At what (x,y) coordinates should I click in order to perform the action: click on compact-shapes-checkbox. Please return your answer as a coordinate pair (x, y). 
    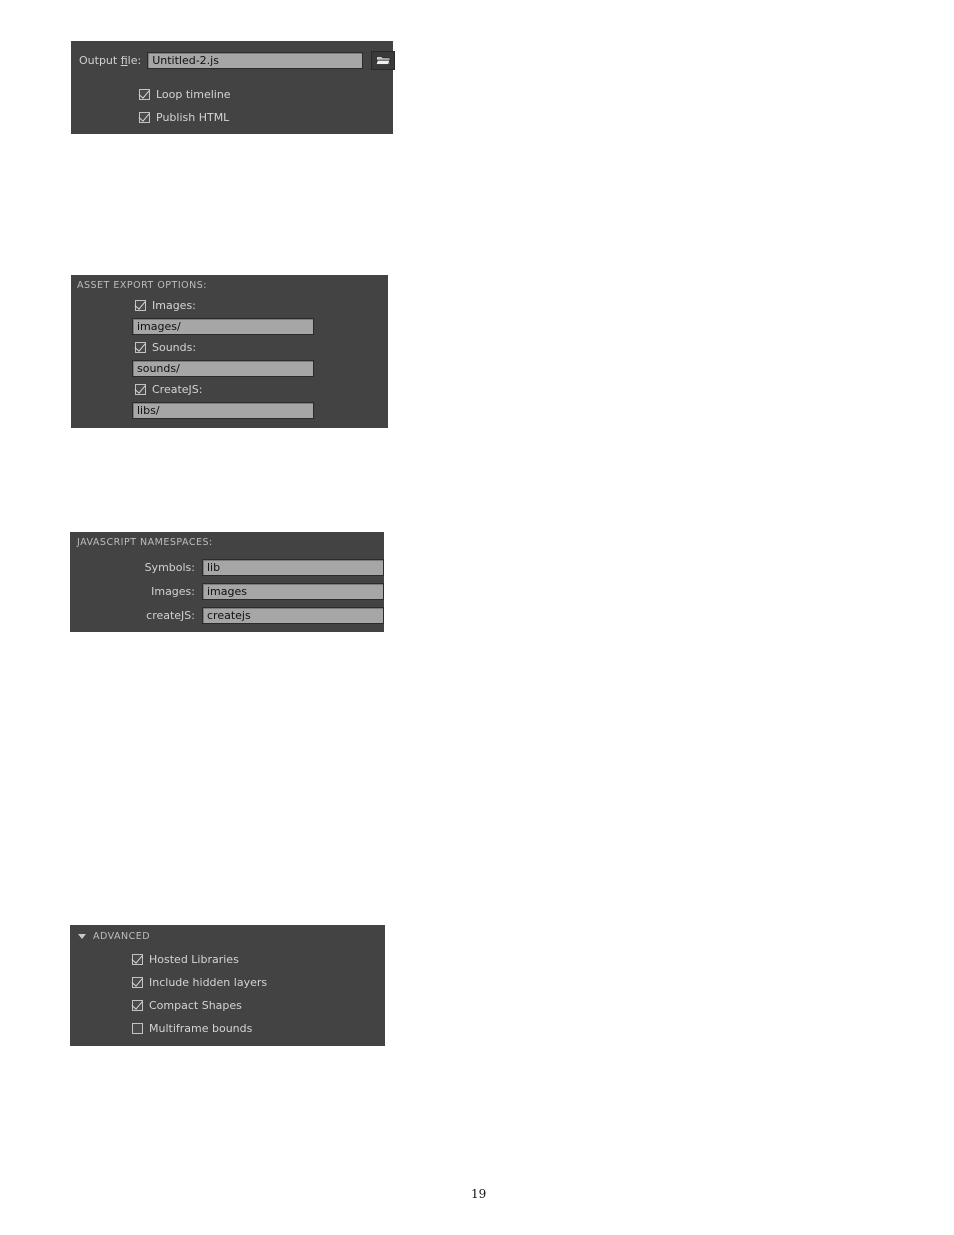
    Looking at the image, I should click on (137, 1005).